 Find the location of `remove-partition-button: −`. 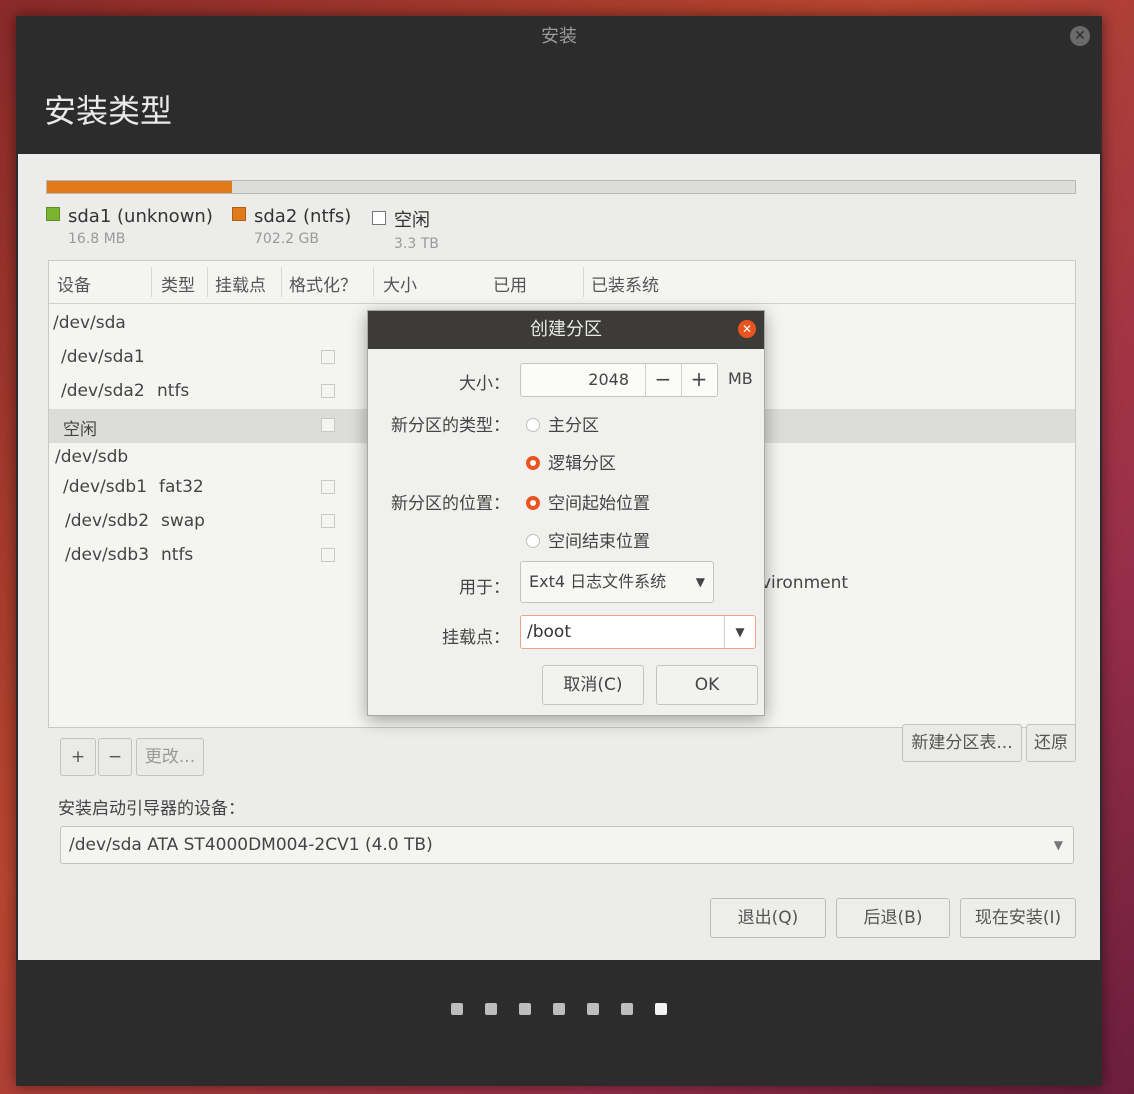

remove-partition-button: − is located at coordinates (115, 757).